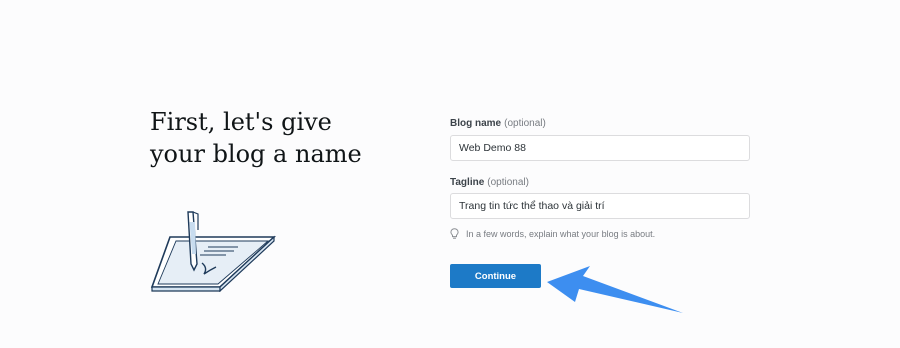  What do you see at coordinates (213, 251) in the screenshot?
I see `pen-and-paper-illustration` at bounding box center [213, 251].